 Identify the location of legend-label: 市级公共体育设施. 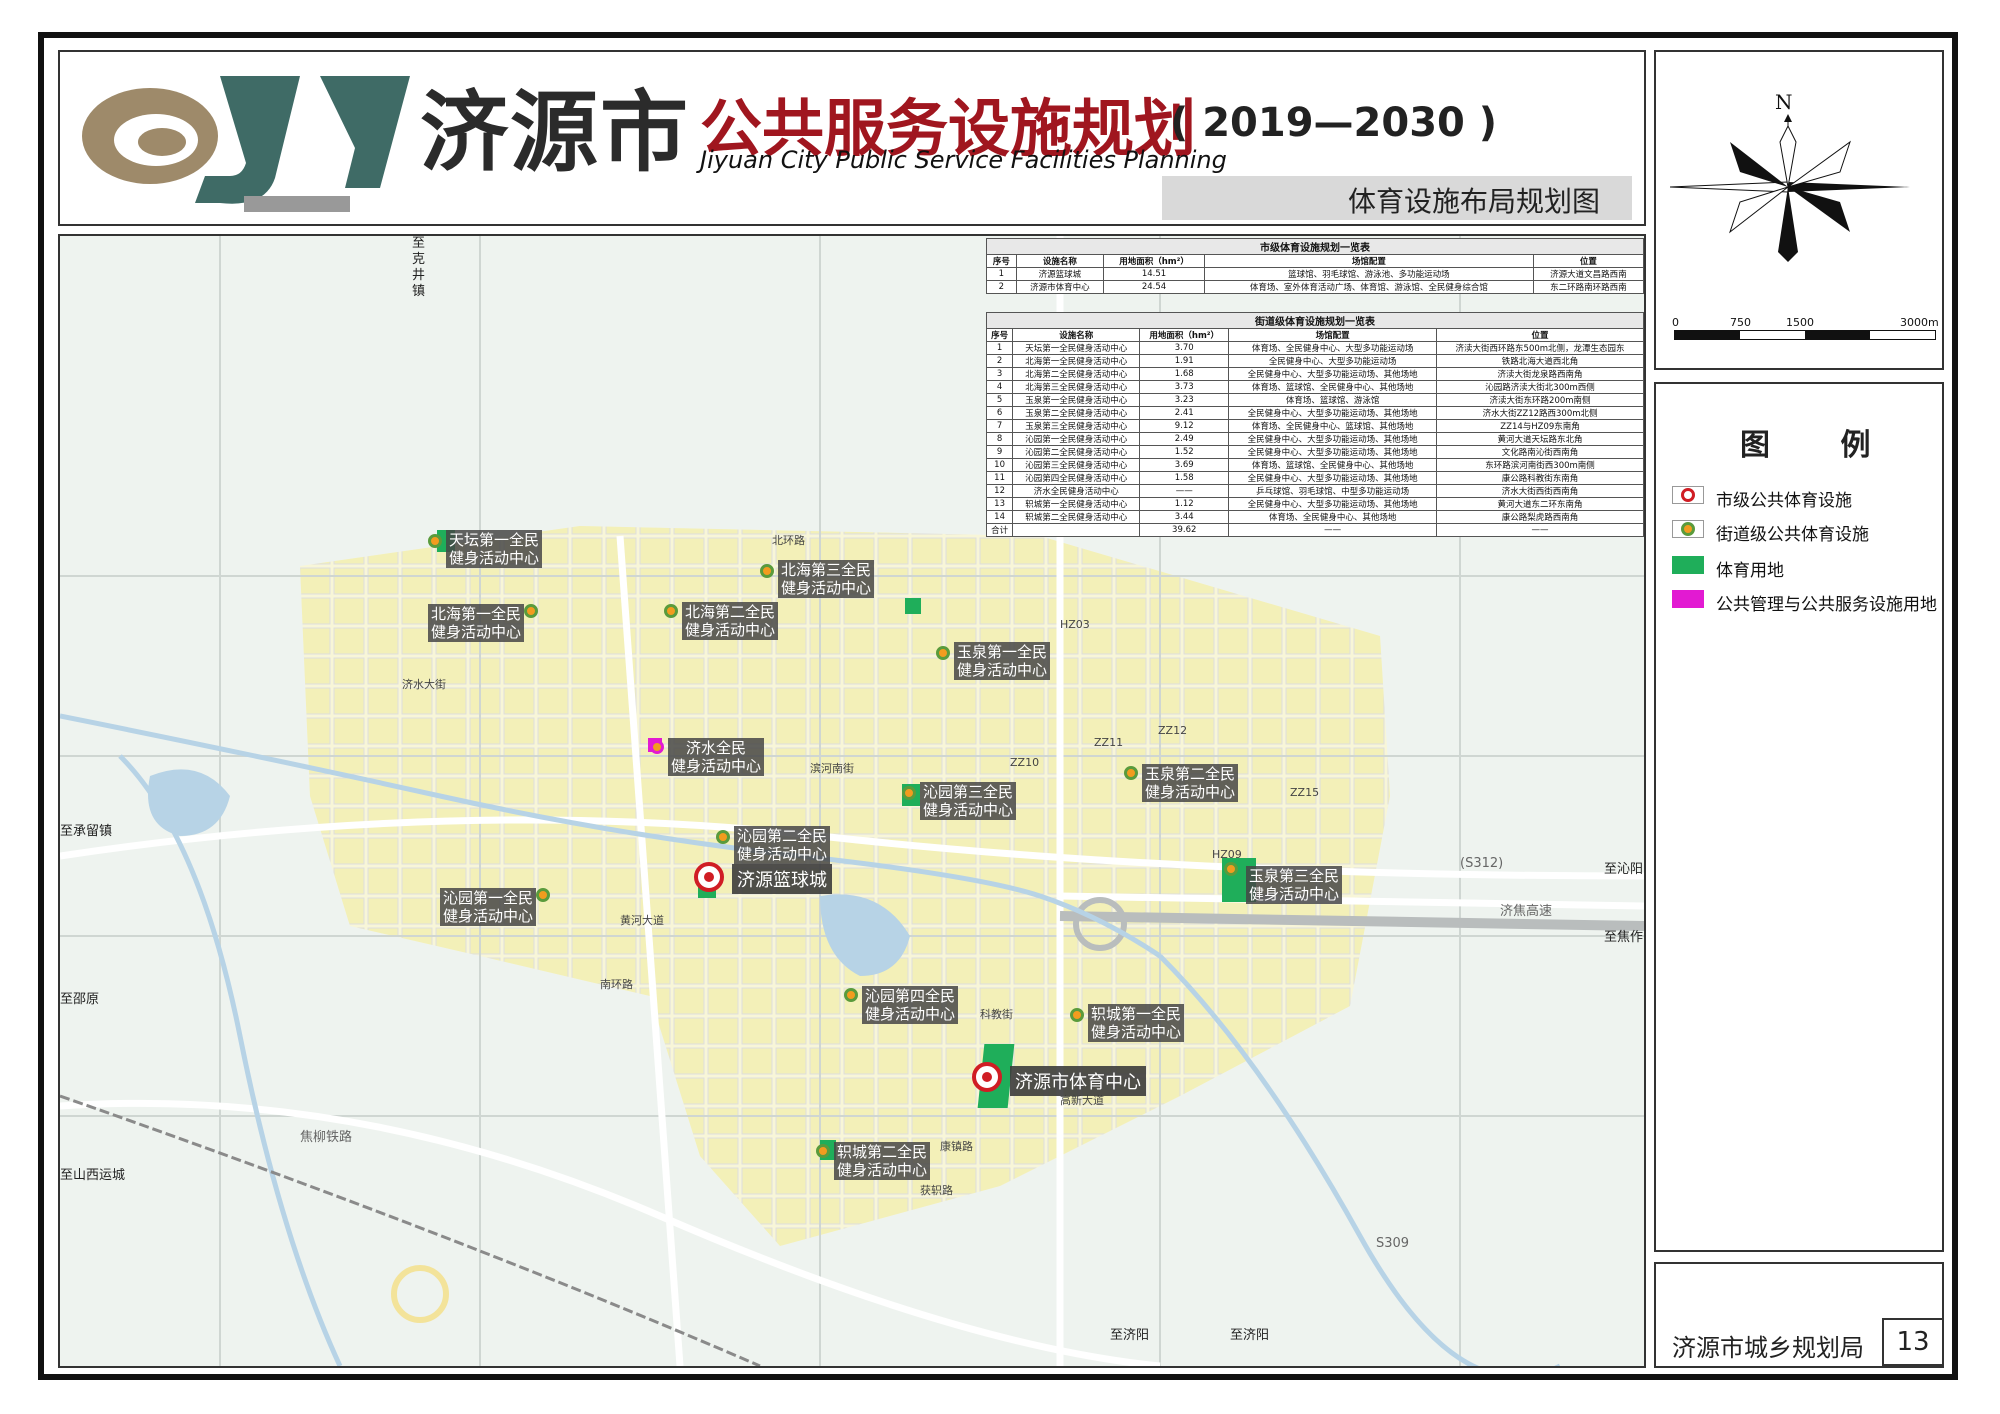
(1784, 501).